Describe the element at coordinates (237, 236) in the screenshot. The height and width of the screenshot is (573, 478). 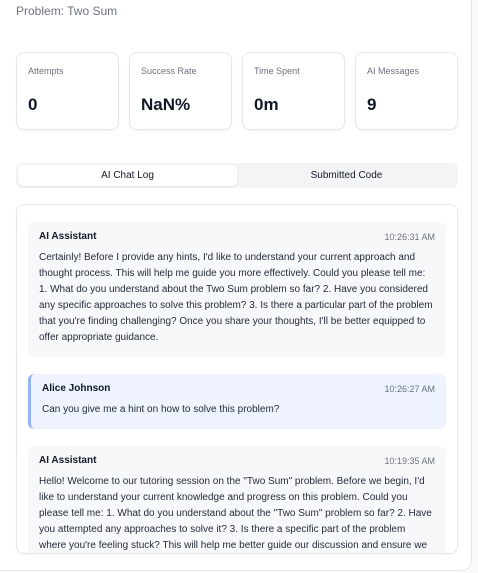
I see `message-header: AI Assistant 10:26:31 AM` at that location.